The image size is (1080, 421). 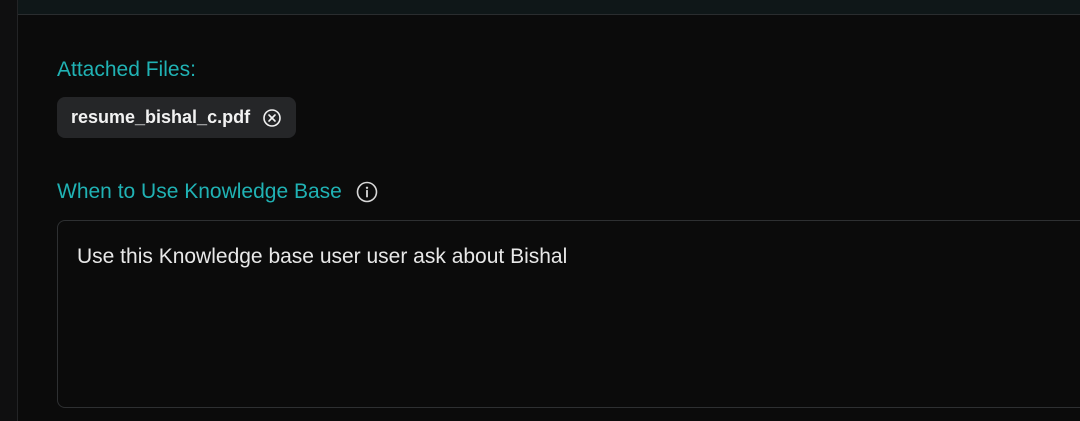 What do you see at coordinates (161, 117) in the screenshot?
I see `attached-file-name: resume_bishal_c.pdf` at bounding box center [161, 117].